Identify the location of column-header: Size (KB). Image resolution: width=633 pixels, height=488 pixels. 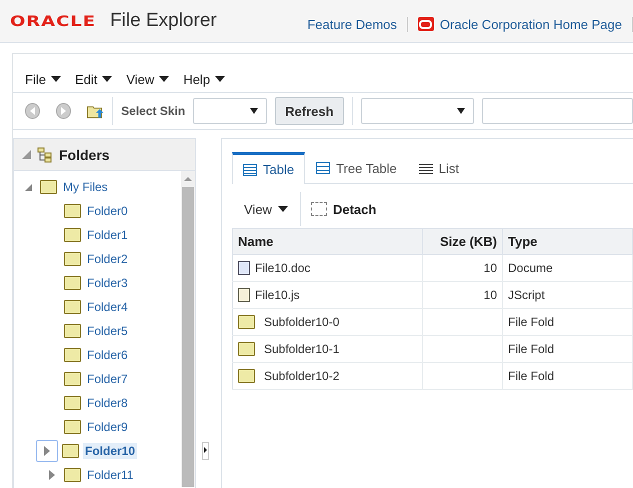
(462, 241).